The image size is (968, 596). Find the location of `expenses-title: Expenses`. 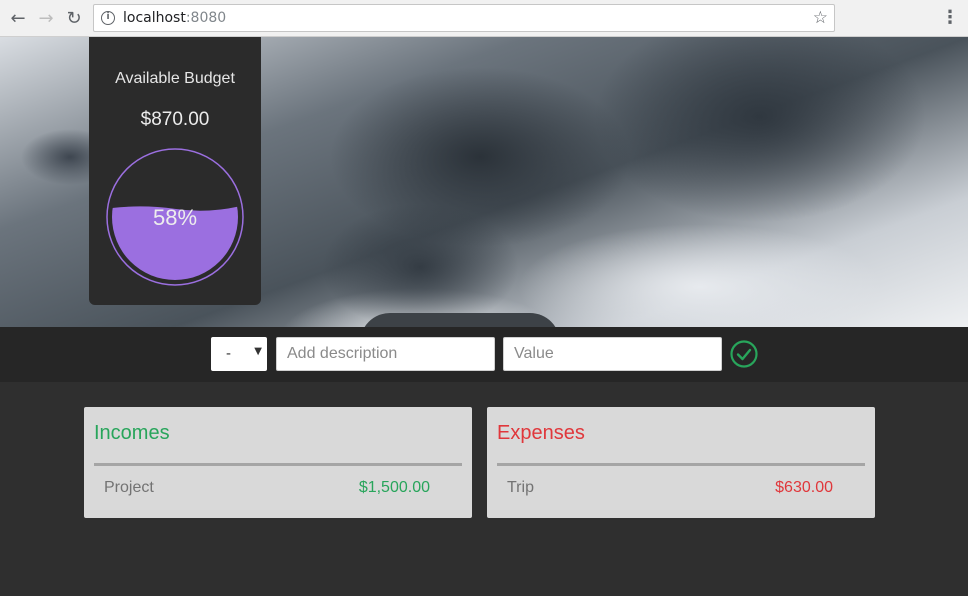

expenses-title: Expenses is located at coordinates (541, 433).